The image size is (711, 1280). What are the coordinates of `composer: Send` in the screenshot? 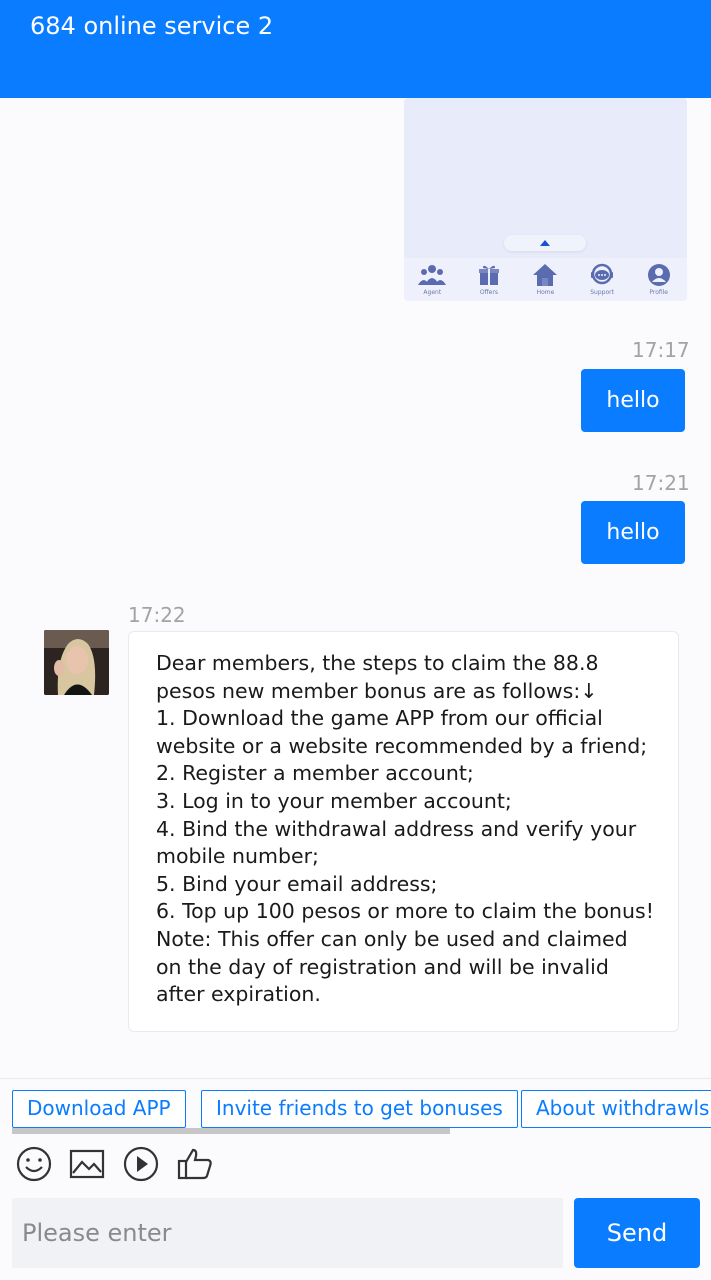 It's located at (355, 1236).